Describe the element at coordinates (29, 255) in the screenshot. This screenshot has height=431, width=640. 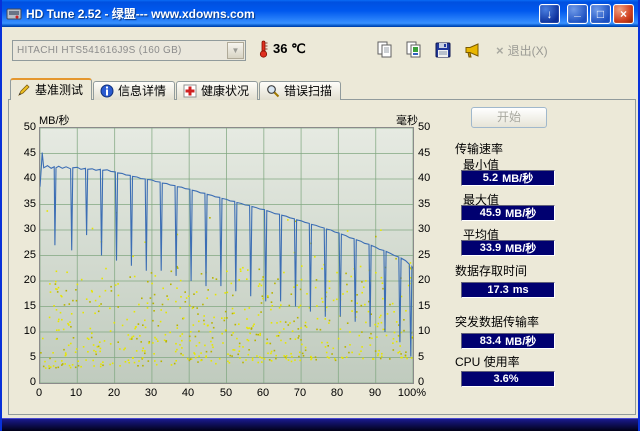
I see `y-tick-label-left: 25` at that location.